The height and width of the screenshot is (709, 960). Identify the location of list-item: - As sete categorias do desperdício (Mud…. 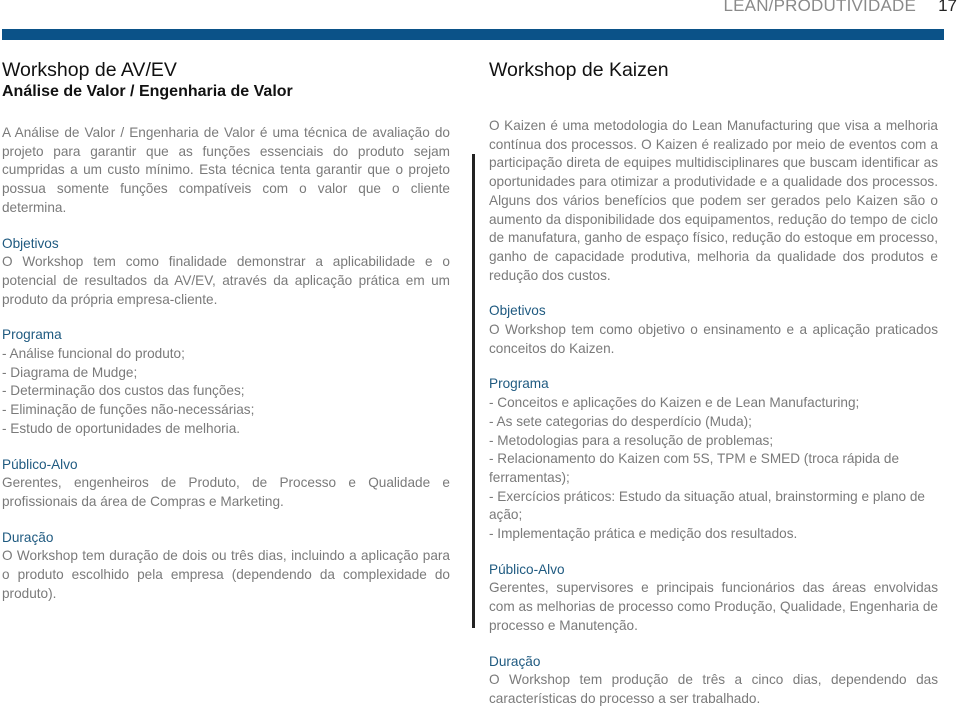
(620, 421).